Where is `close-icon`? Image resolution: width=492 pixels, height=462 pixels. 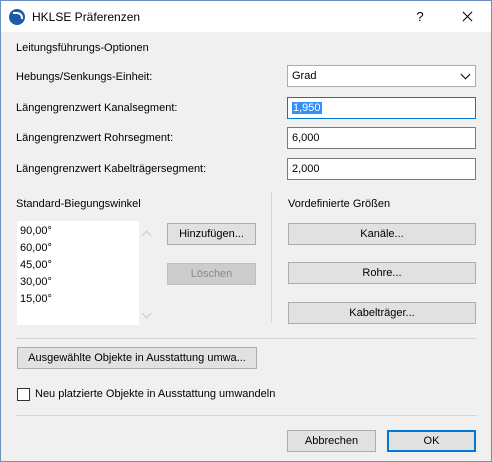 close-icon is located at coordinates (467, 17).